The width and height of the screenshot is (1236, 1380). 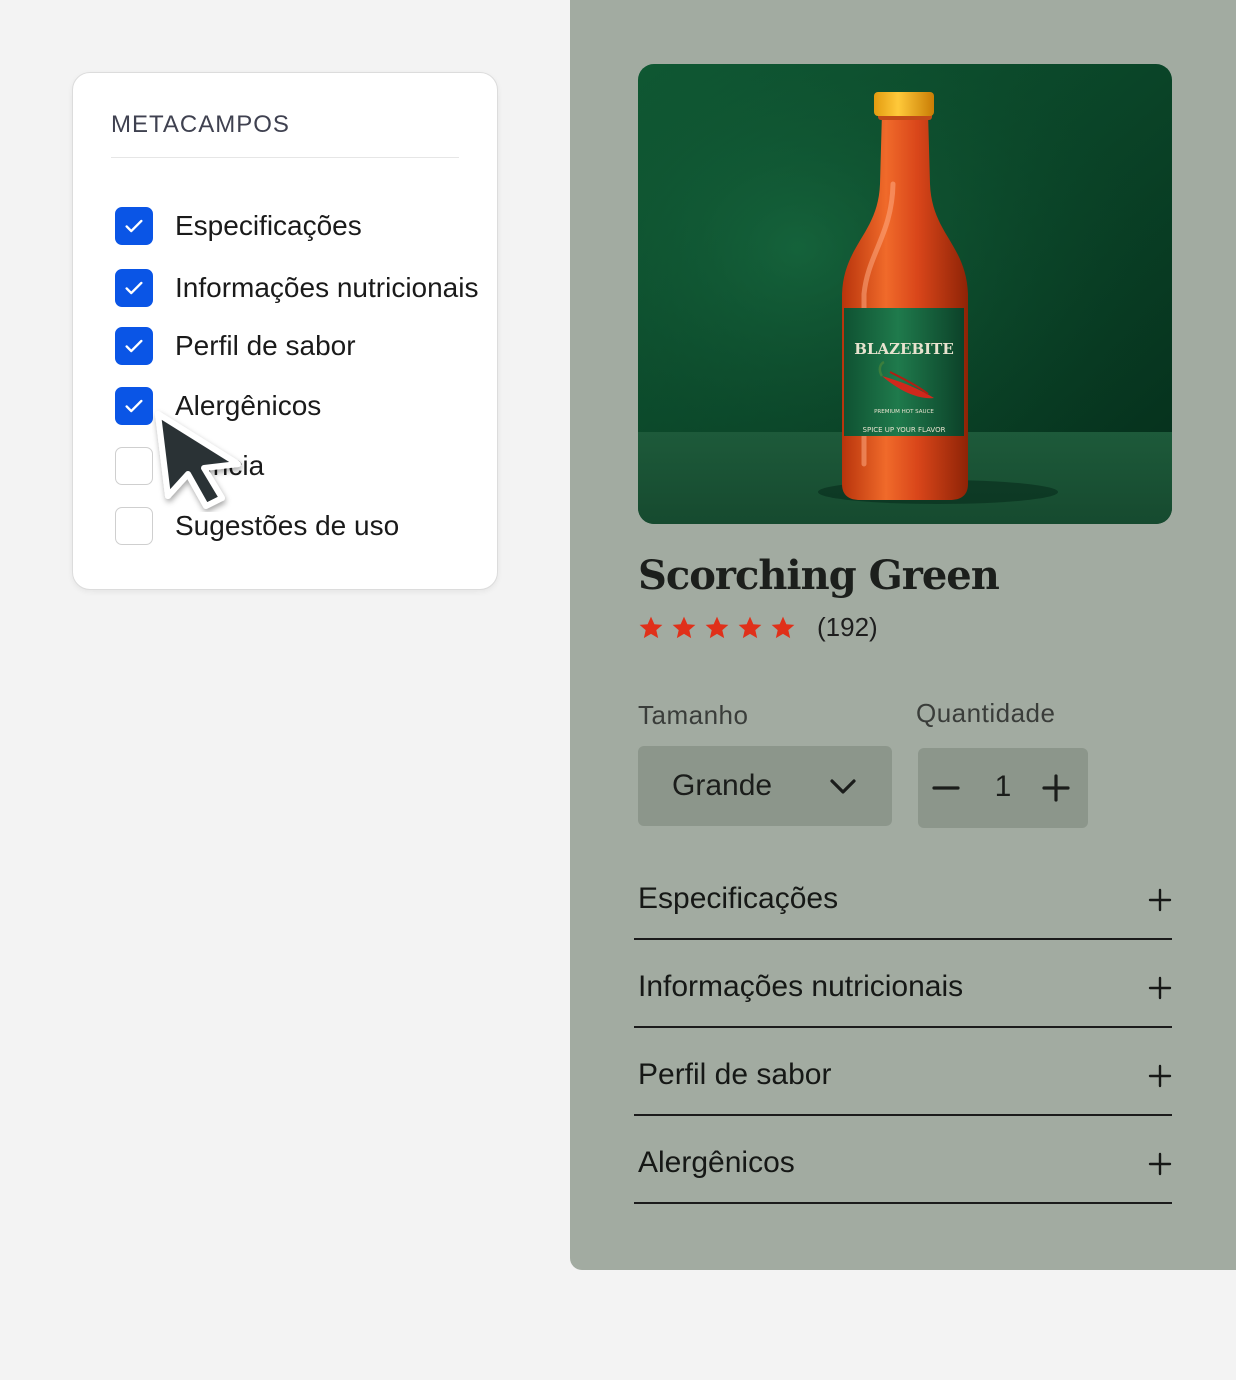 What do you see at coordinates (200, 124) in the screenshot?
I see `metafields-title: METACAMPOS` at bounding box center [200, 124].